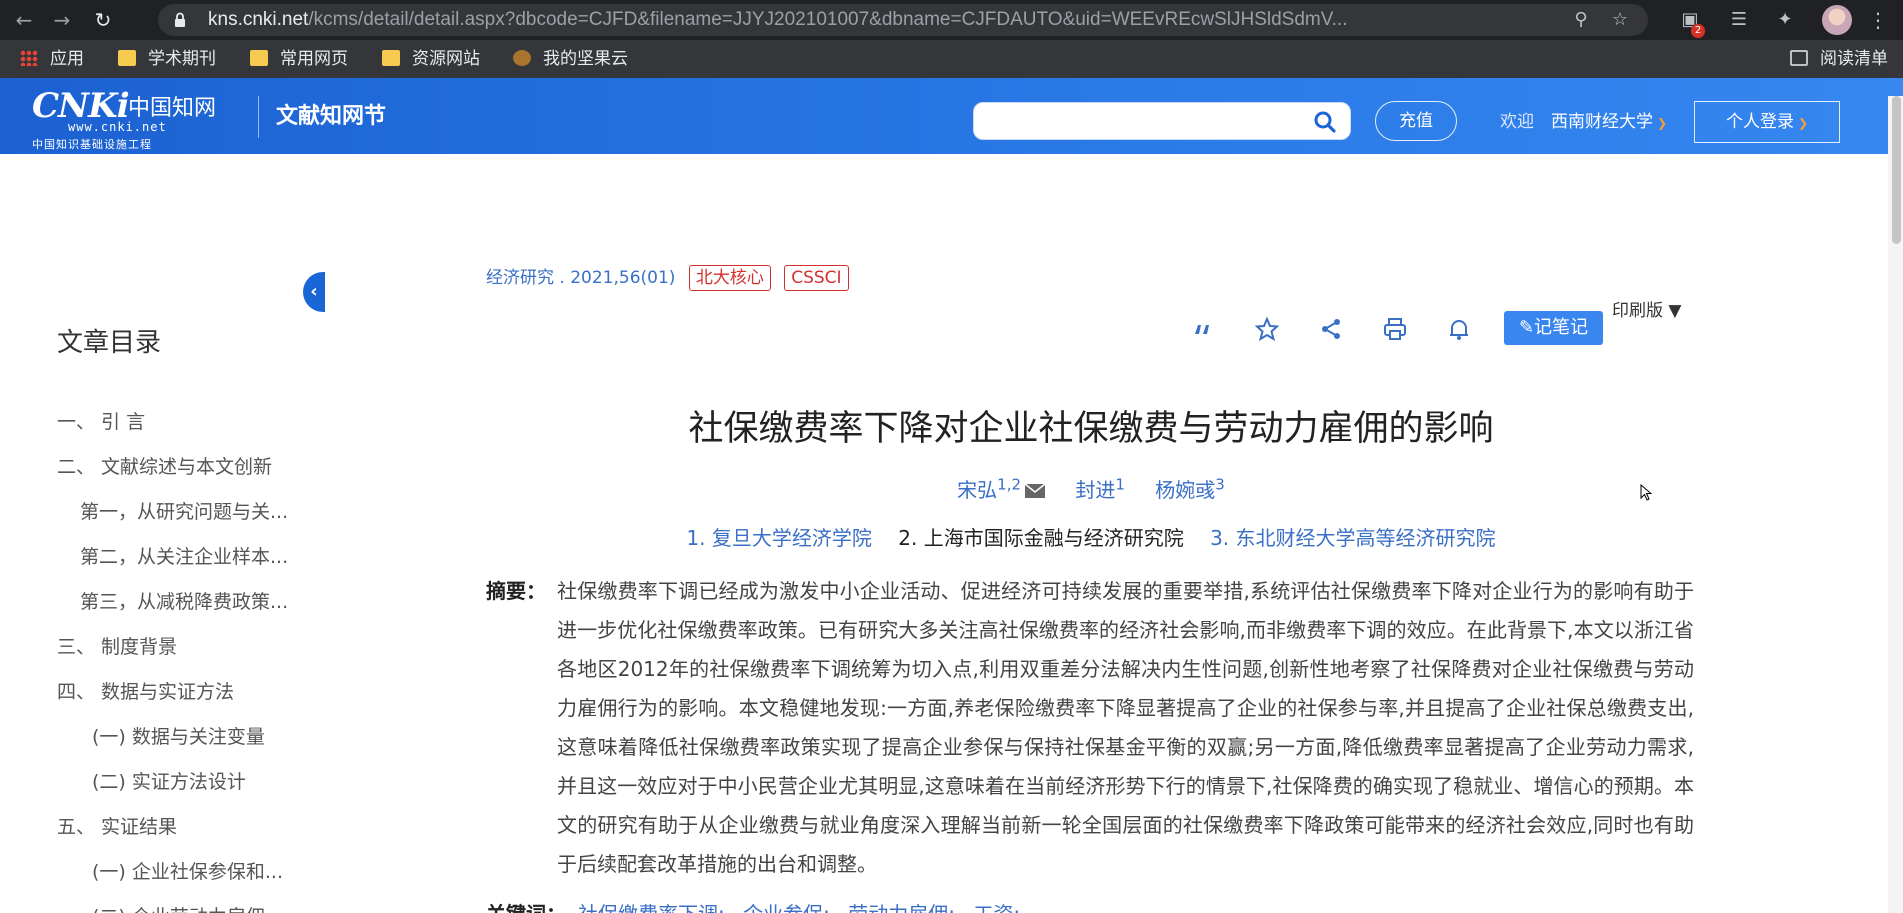 The height and width of the screenshot is (913, 1903). I want to click on scrollbar-thumb, so click(1896, 170).